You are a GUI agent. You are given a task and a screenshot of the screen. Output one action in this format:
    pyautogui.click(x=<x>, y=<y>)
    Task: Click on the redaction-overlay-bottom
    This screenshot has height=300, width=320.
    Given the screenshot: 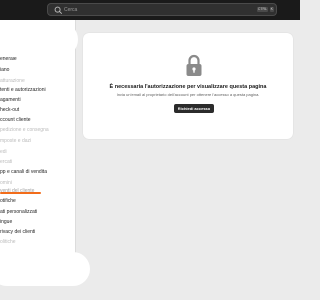 What is the action you would take?
    pyautogui.click(x=45, y=269)
    